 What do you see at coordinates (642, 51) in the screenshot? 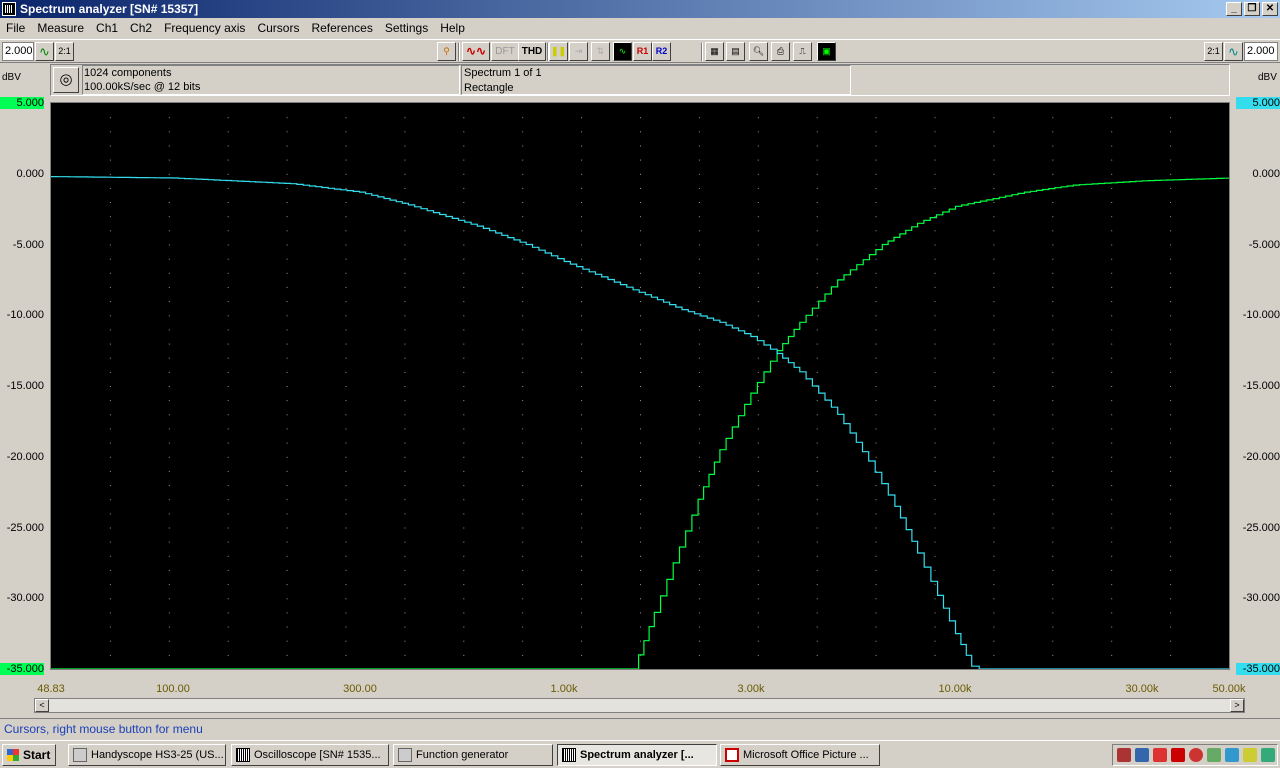
I see `ref1-button: R1` at bounding box center [642, 51].